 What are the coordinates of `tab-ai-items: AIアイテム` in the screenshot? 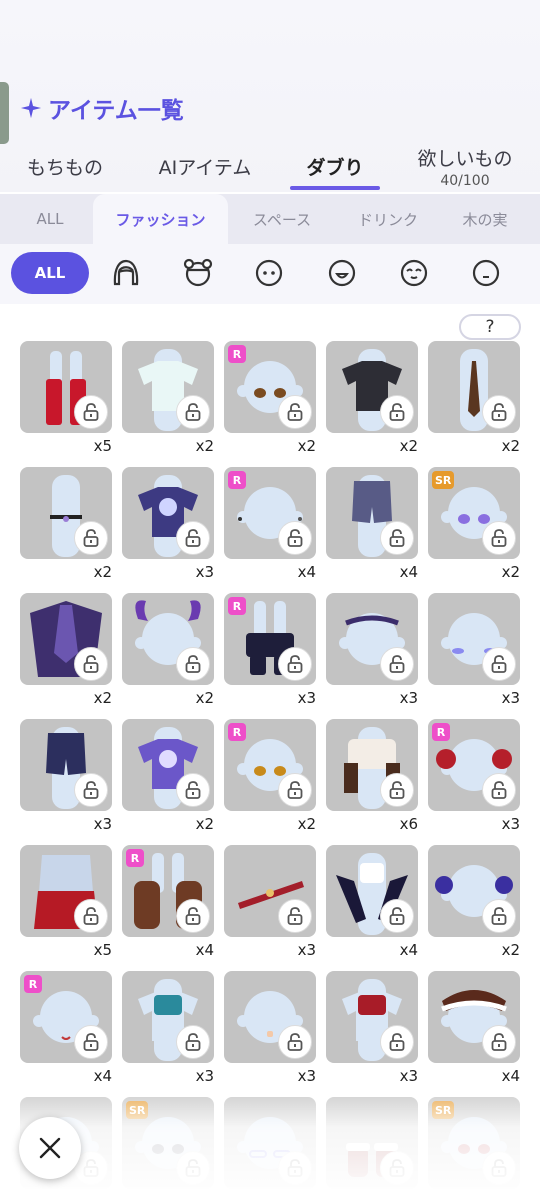 It's located at (205, 166).